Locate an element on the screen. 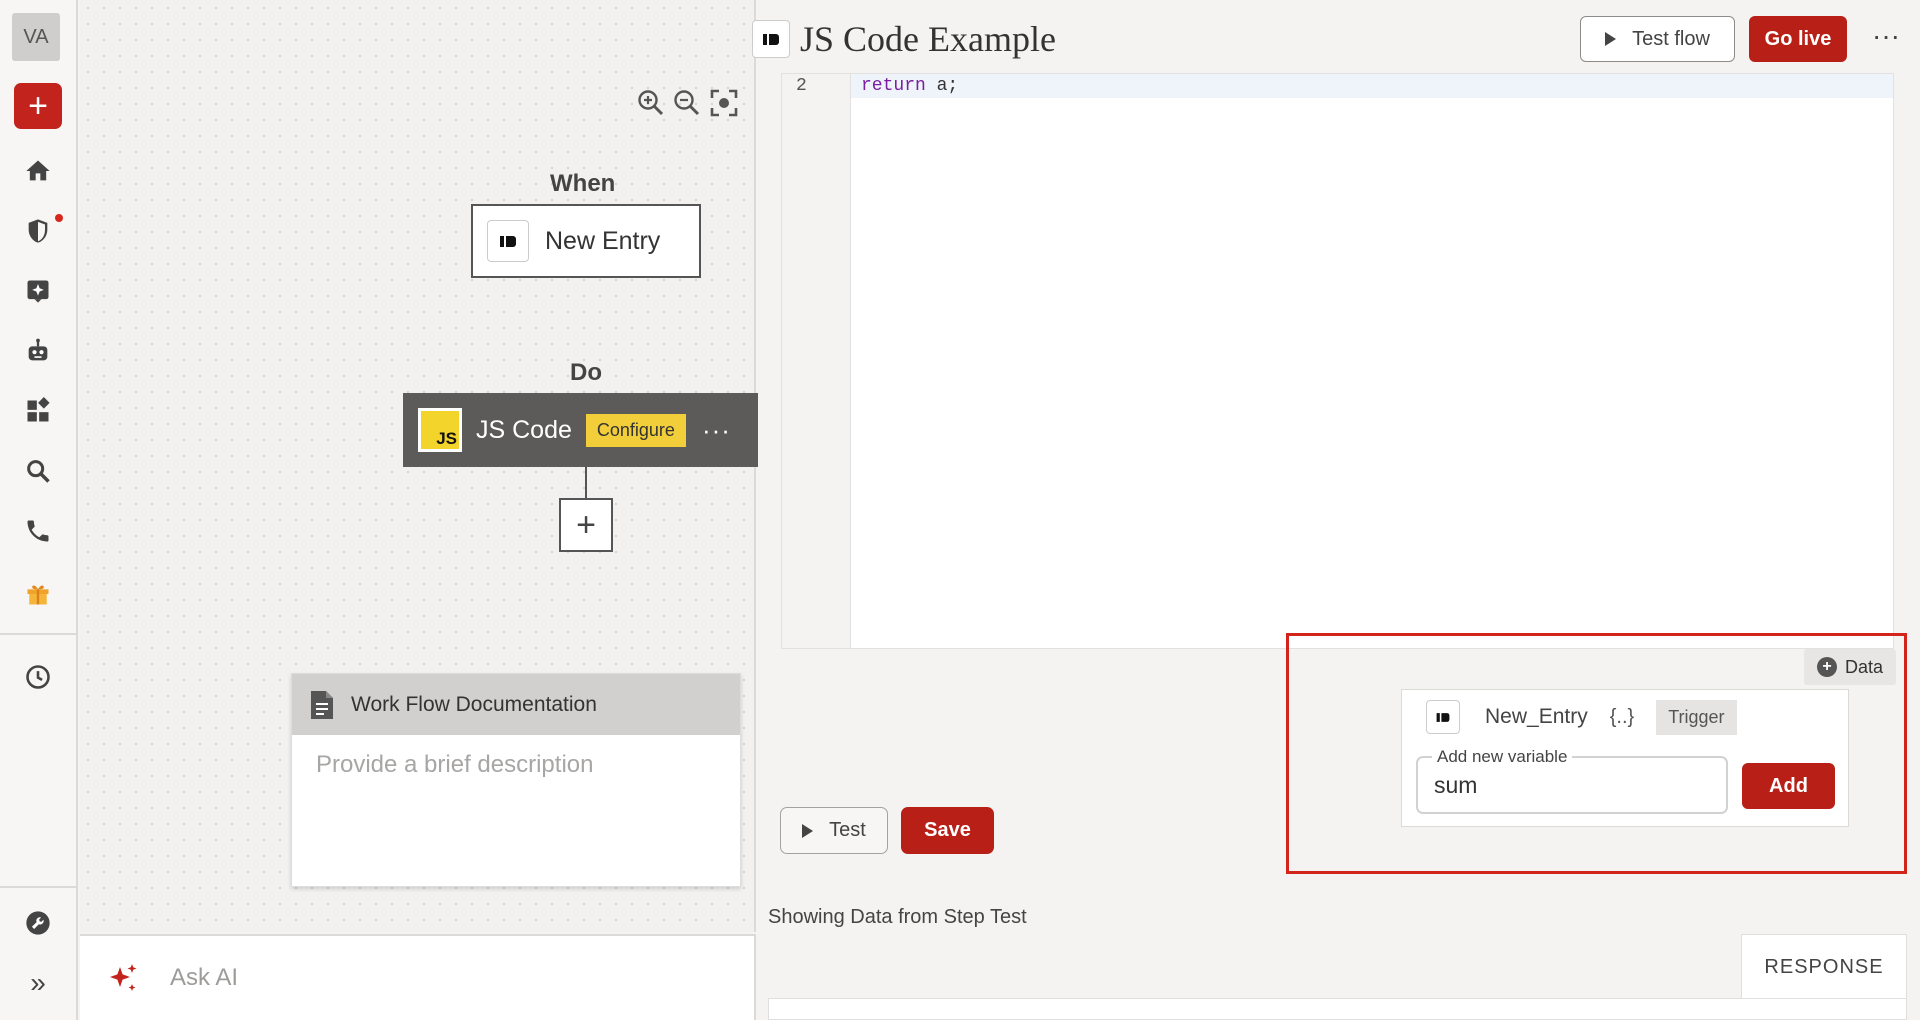 This screenshot has height=1020, width=1920. add-circle-icon: + is located at coordinates (1826, 667).